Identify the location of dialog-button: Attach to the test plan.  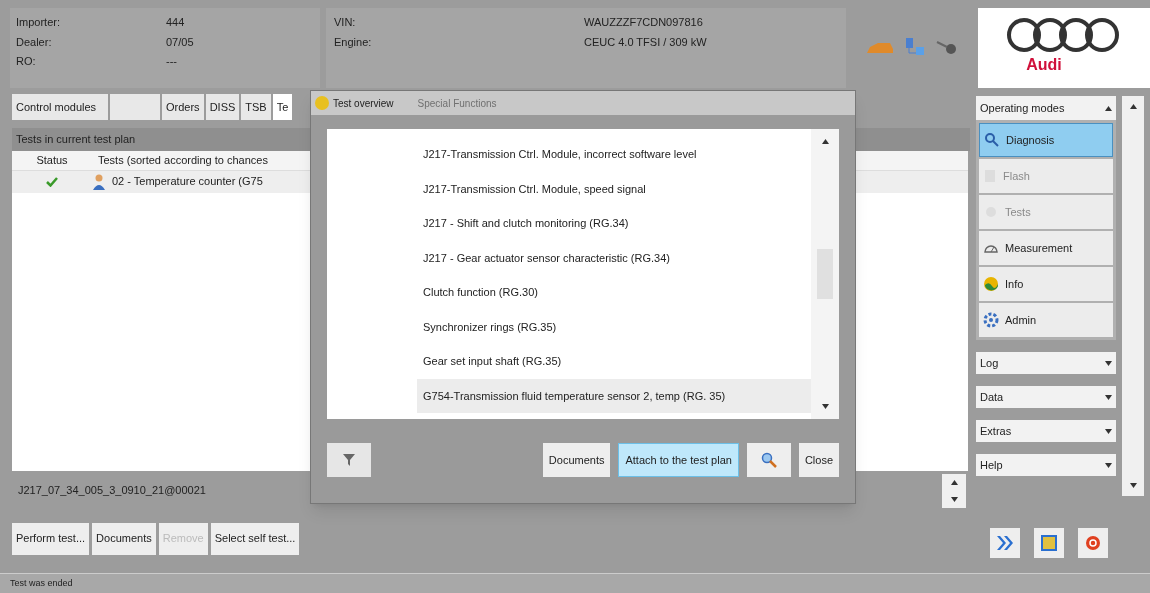
(678, 460).